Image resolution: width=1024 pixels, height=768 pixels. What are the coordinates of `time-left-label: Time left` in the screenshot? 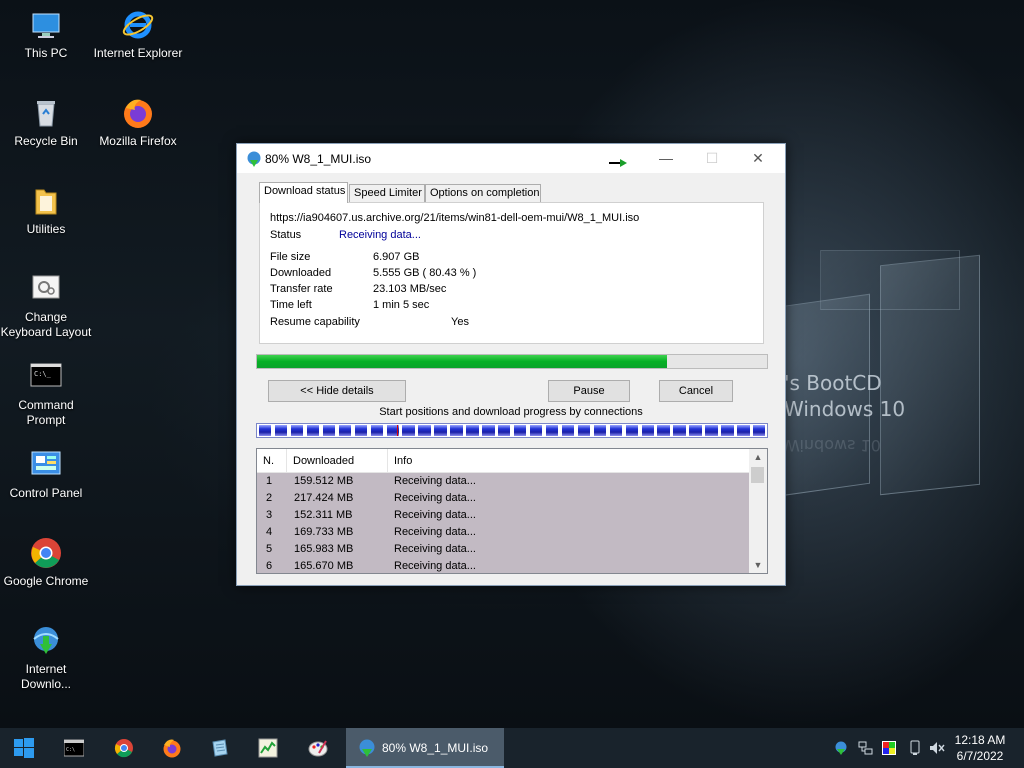 It's located at (291, 305).